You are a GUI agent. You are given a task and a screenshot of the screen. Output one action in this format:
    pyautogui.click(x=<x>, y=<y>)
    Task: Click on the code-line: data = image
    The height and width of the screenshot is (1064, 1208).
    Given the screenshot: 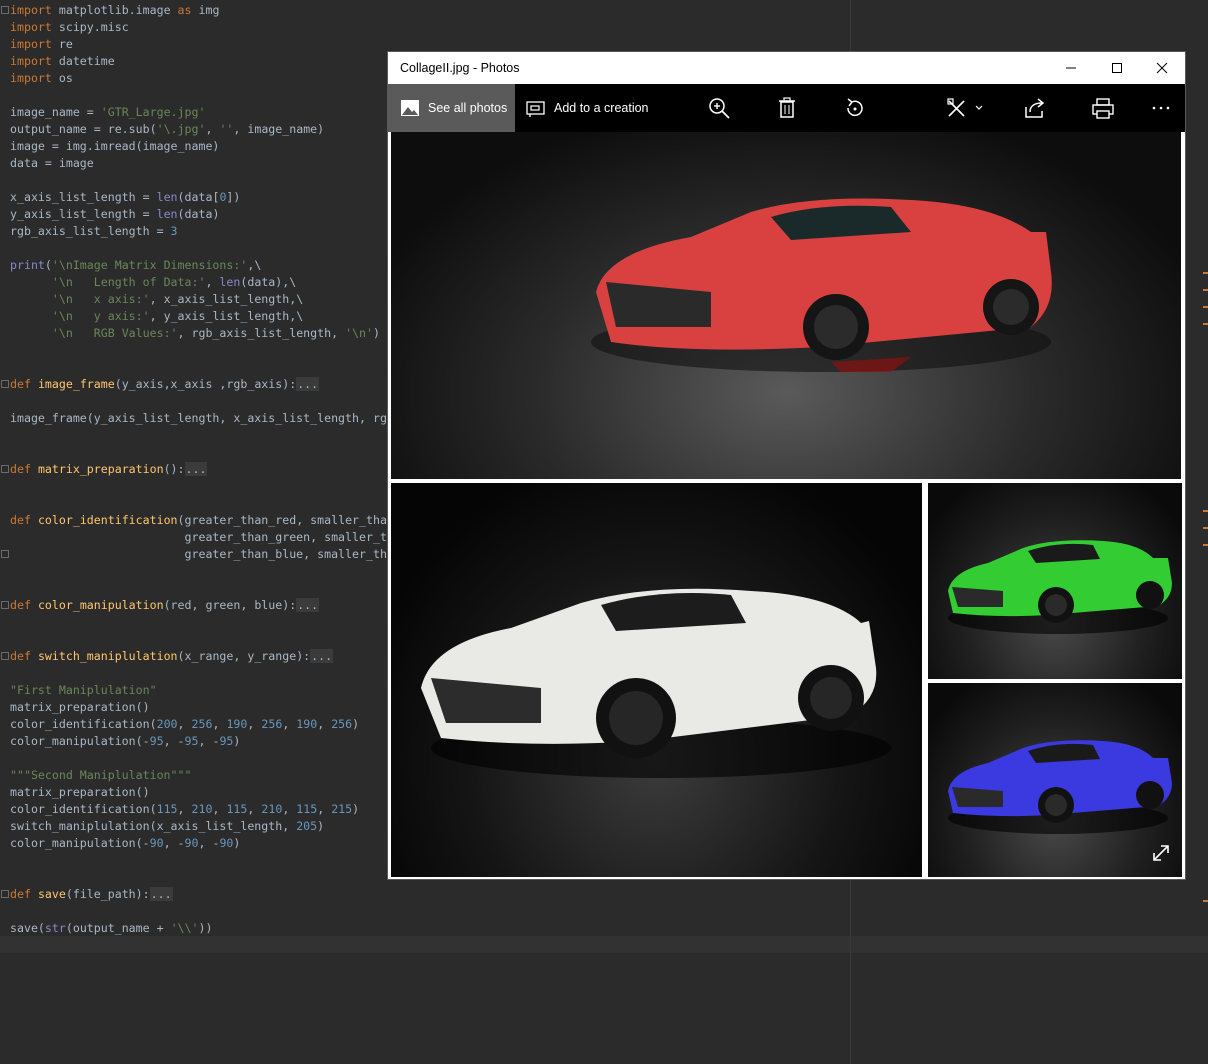 What is the action you would take?
    pyautogui.click(x=52, y=163)
    